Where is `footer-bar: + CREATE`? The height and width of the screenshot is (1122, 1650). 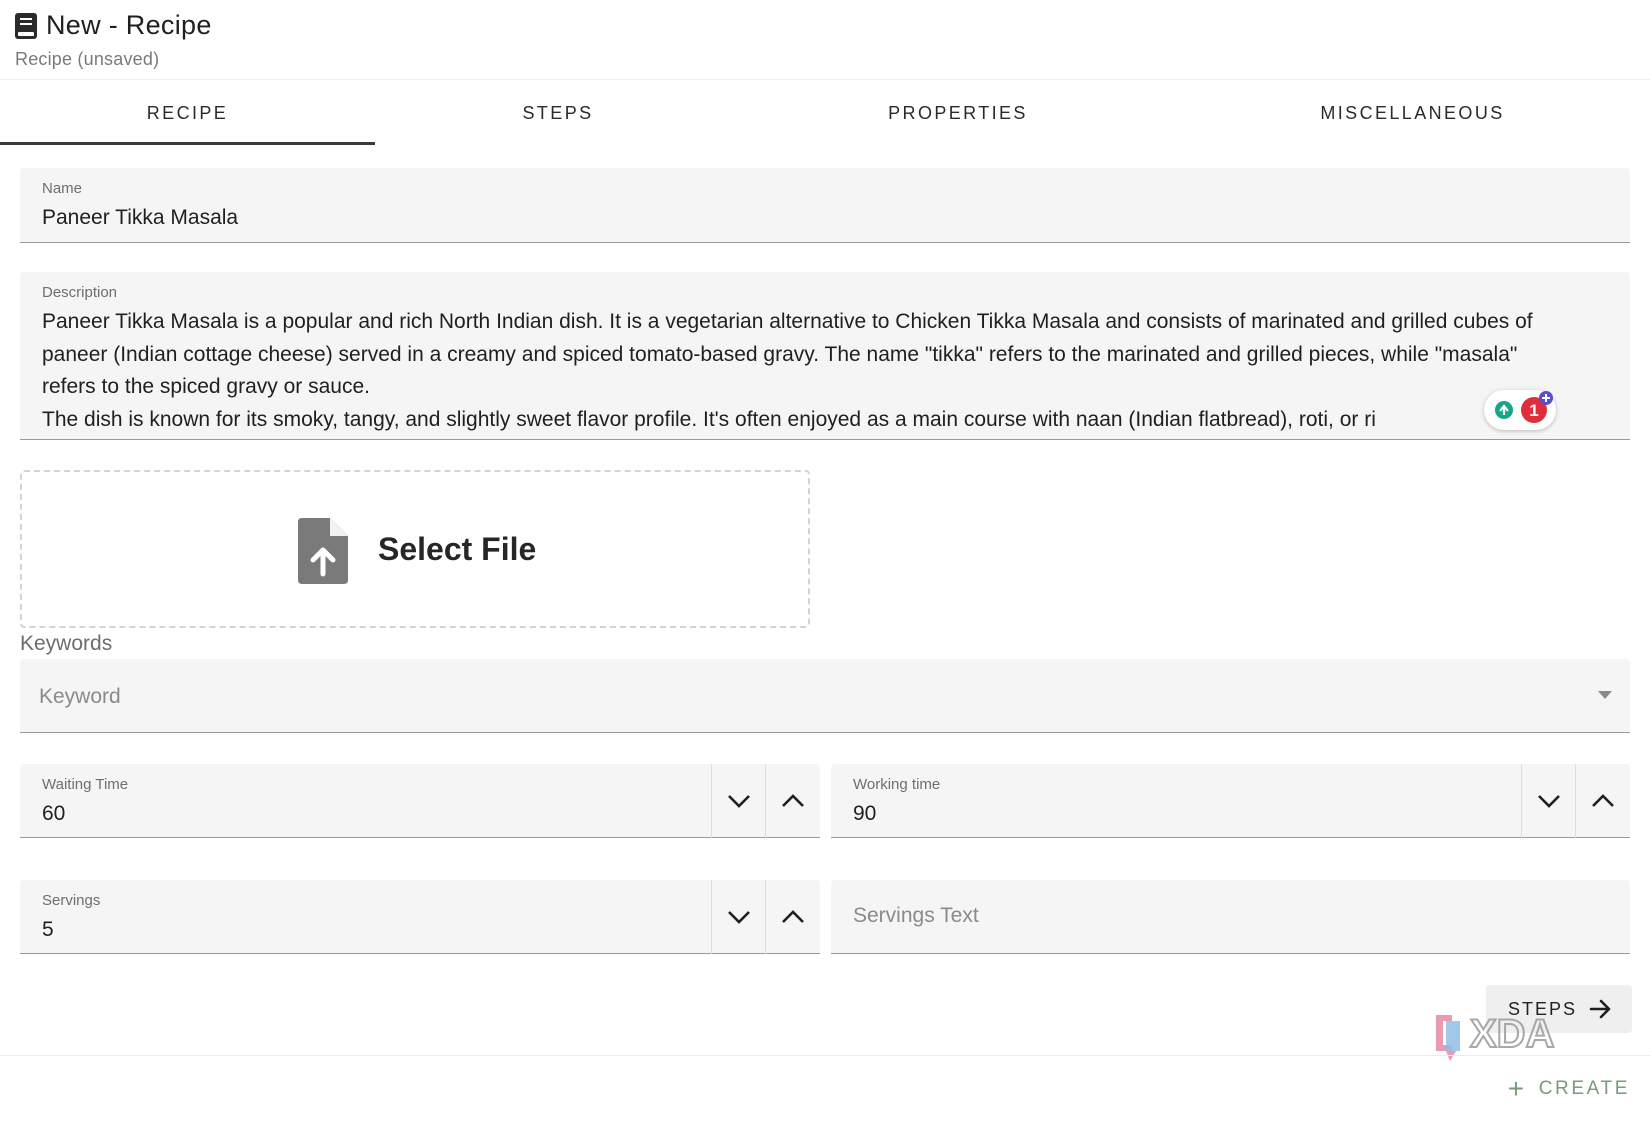 footer-bar: + CREATE is located at coordinates (825, 1088).